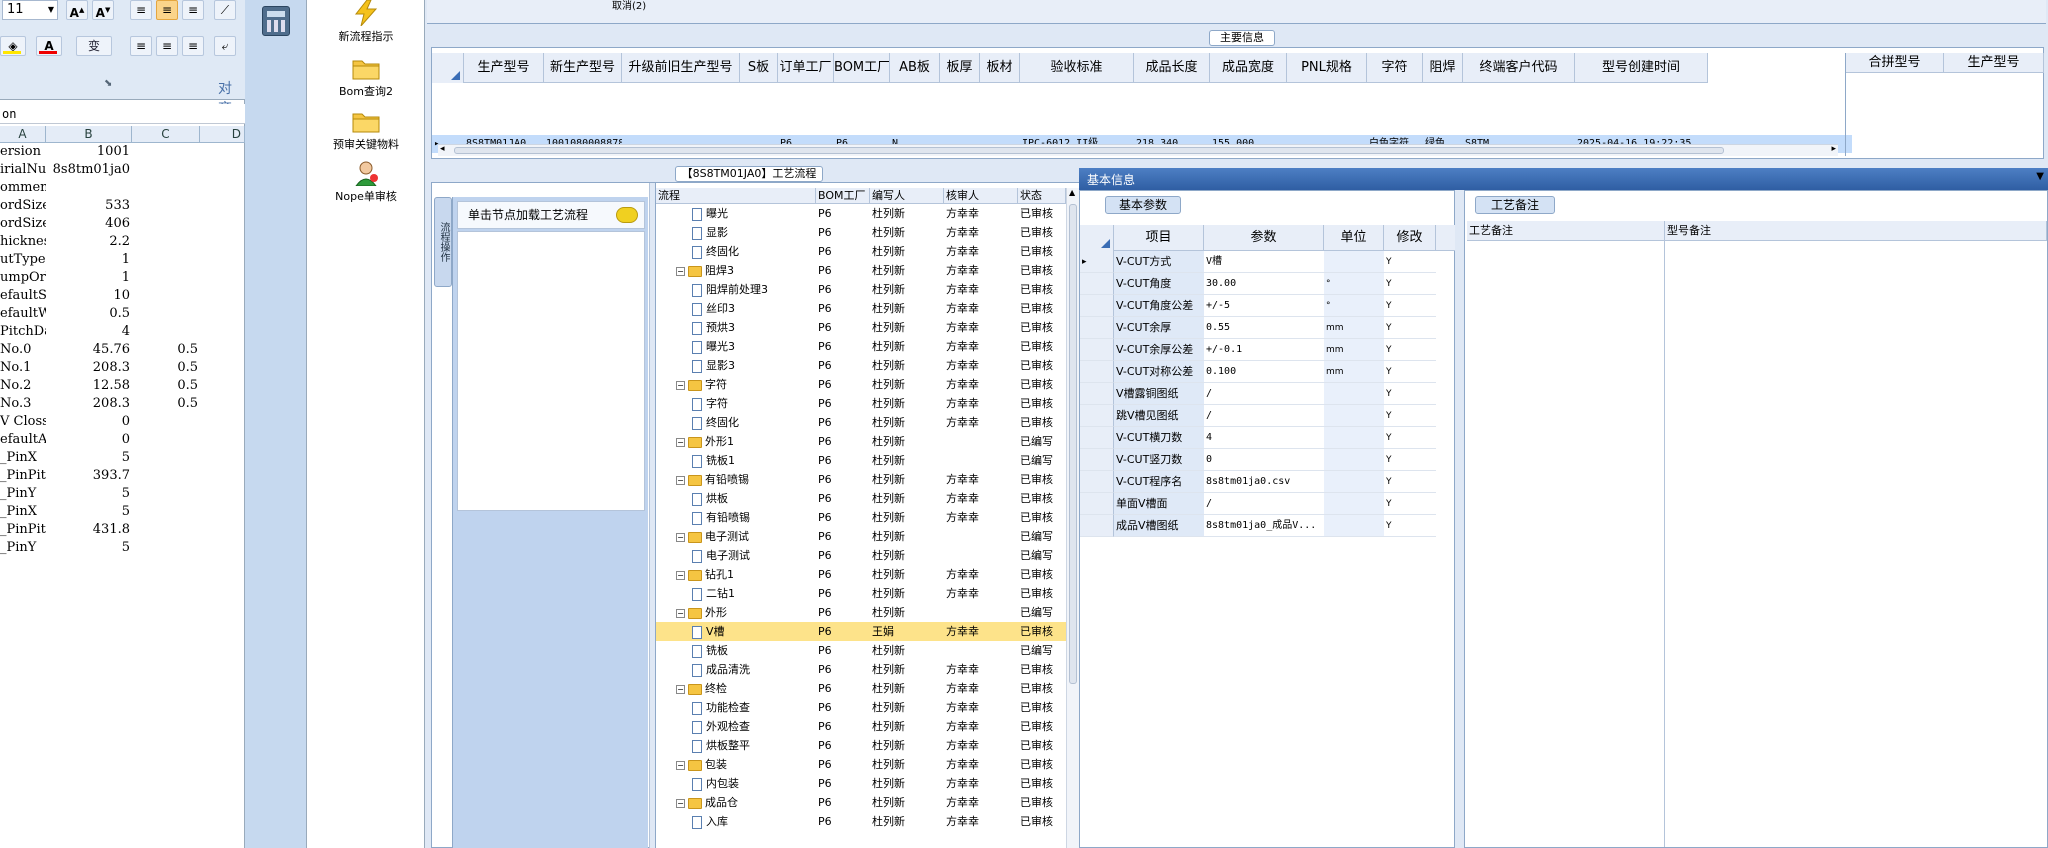 The image size is (2048, 848). What do you see at coordinates (193, 46) in the screenshot?
I see `align-right-button: ≡` at bounding box center [193, 46].